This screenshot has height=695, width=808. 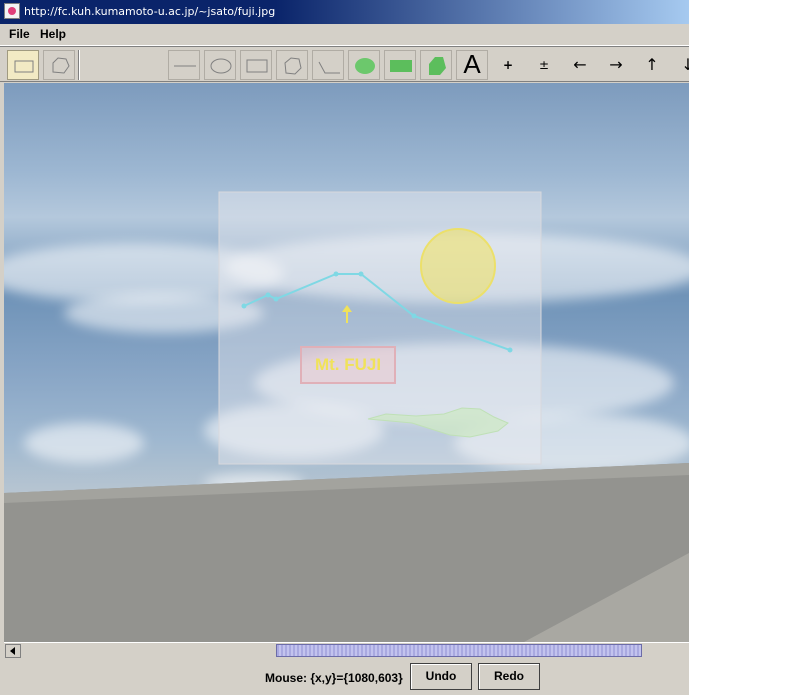 What do you see at coordinates (508, 65) in the screenshot?
I see `zoom-in-button: +` at bounding box center [508, 65].